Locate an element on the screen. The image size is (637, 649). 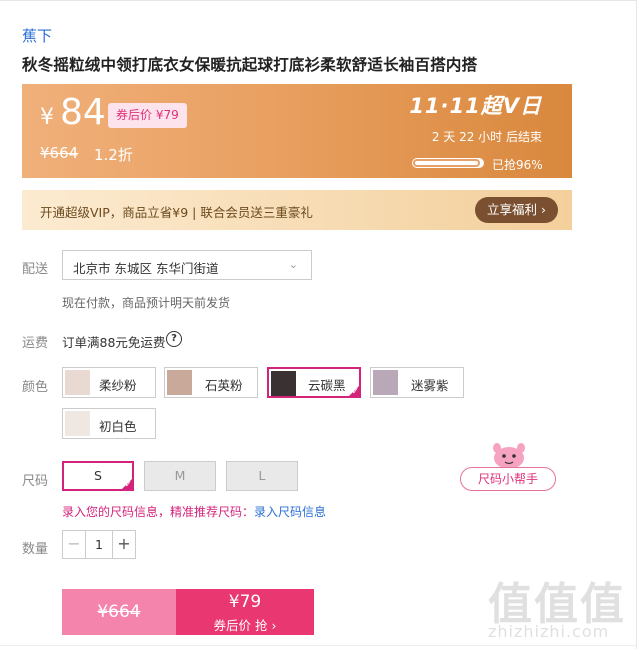
color-option-off-white: 初白色 is located at coordinates (109, 423).